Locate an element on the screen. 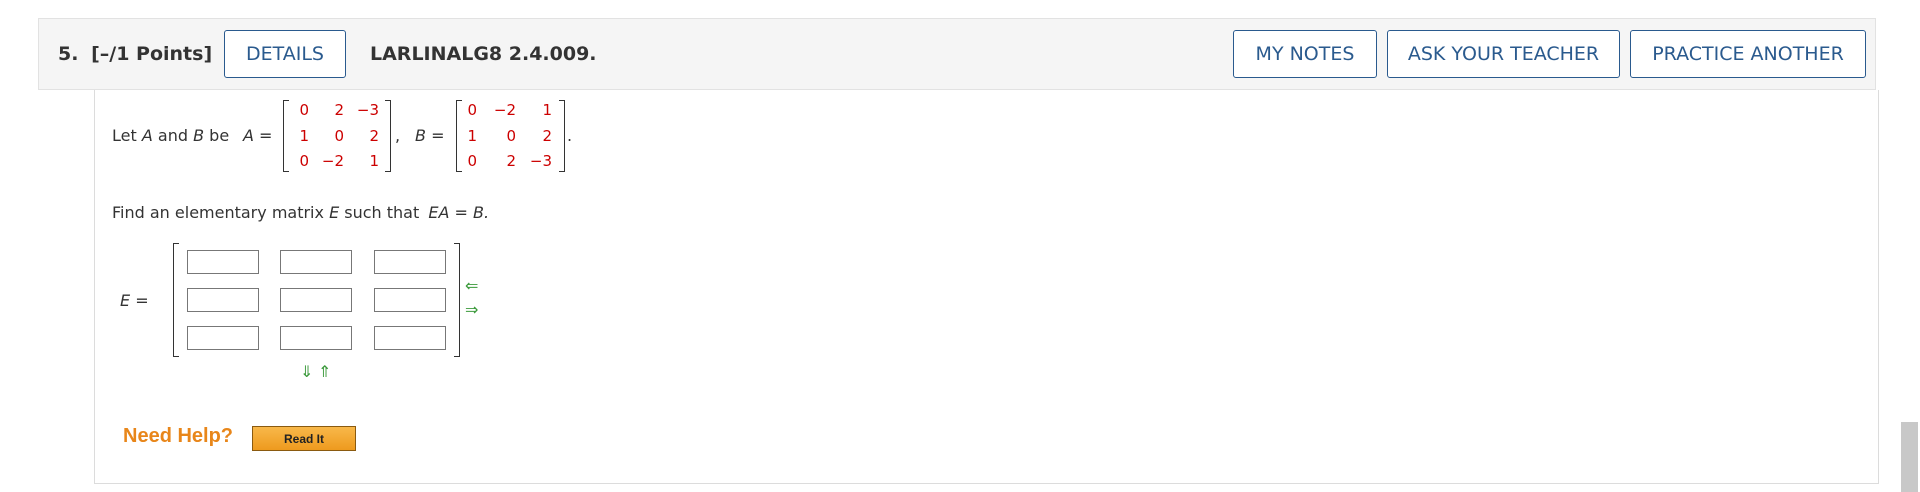  details-button: DETAILS is located at coordinates (285, 54).